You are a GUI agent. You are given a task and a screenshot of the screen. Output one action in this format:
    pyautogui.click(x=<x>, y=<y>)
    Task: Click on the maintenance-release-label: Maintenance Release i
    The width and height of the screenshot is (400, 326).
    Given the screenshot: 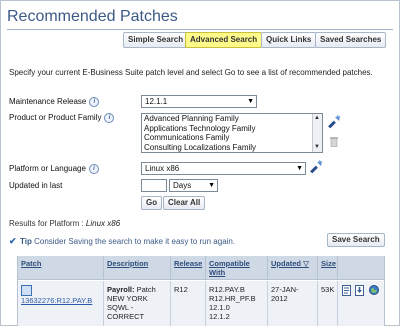 What is the action you would take?
    pyautogui.click(x=54, y=102)
    